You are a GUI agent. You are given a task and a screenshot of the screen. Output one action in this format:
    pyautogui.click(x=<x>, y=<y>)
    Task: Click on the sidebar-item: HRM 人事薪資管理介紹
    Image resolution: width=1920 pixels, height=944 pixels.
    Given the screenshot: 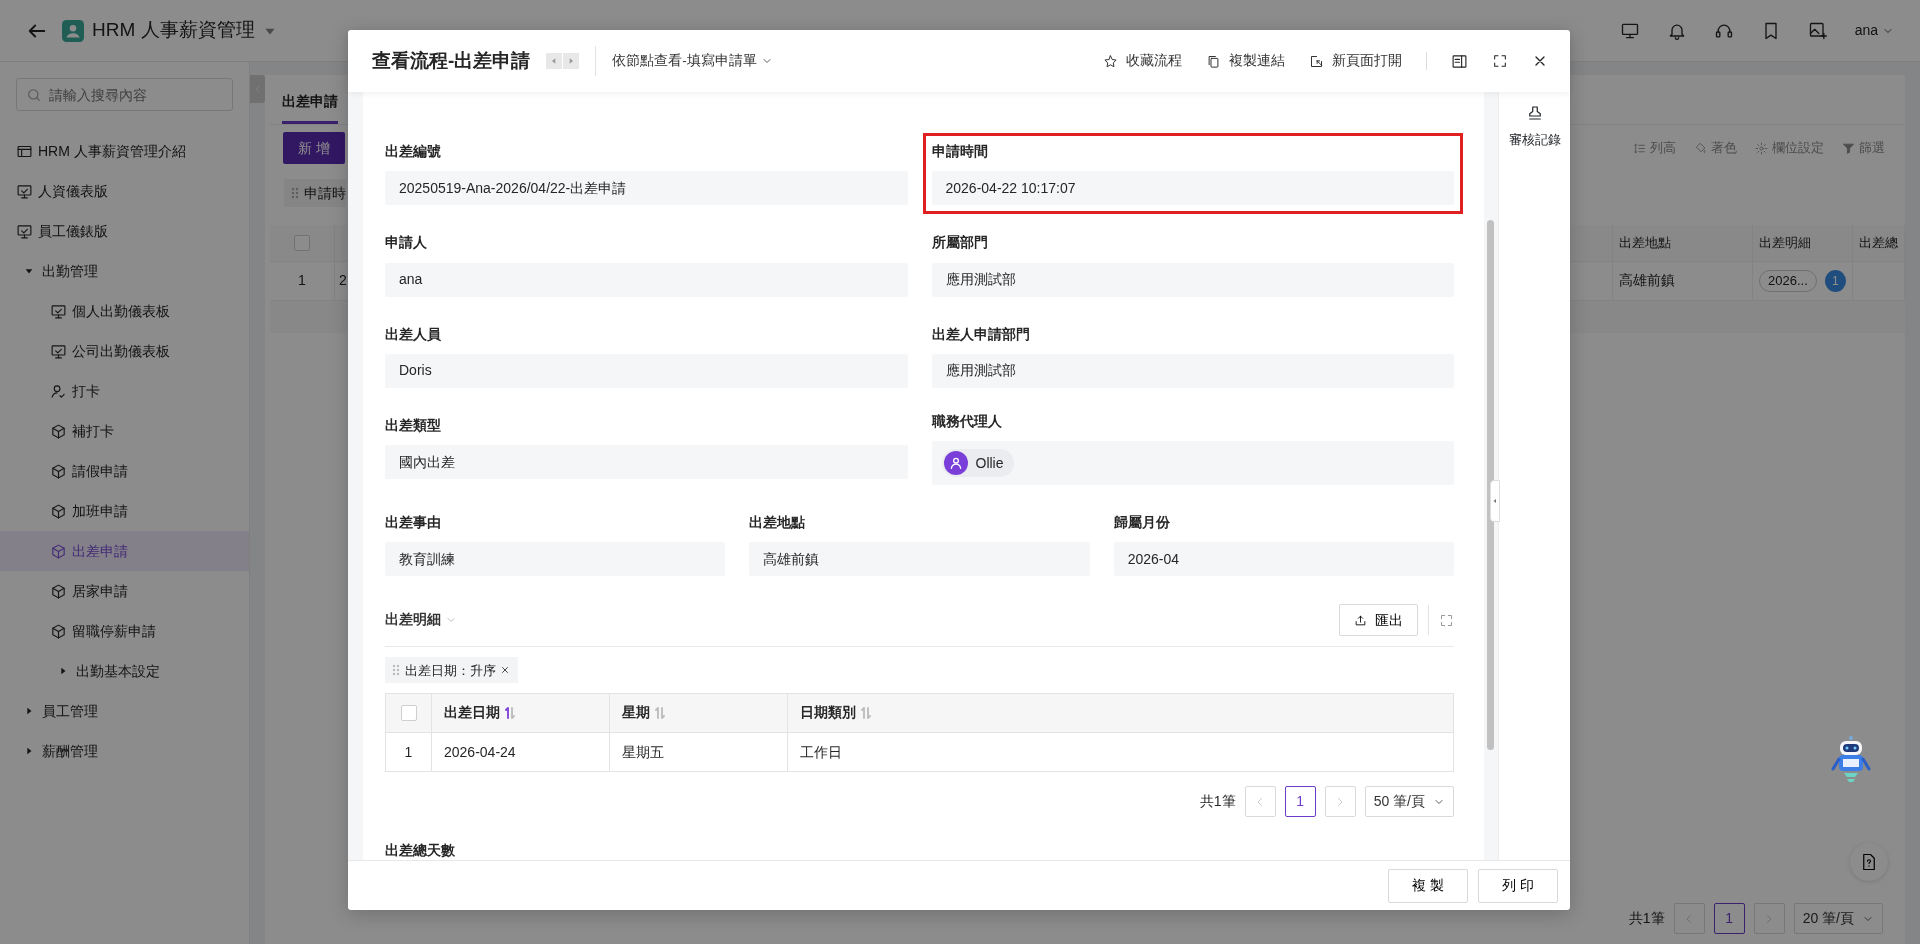 What is the action you would take?
    pyautogui.click(x=124, y=151)
    